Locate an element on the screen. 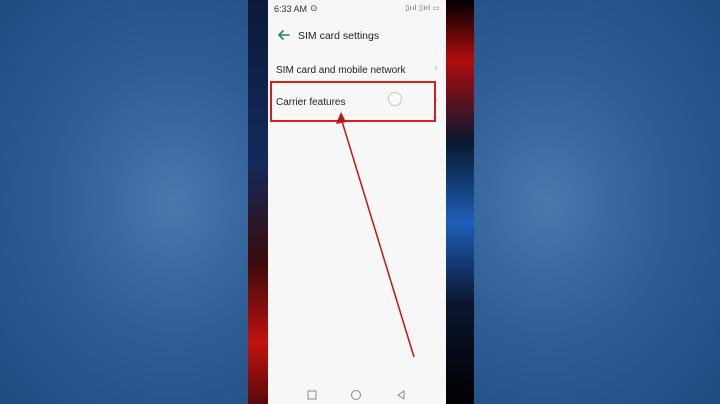  home-button is located at coordinates (356, 395).